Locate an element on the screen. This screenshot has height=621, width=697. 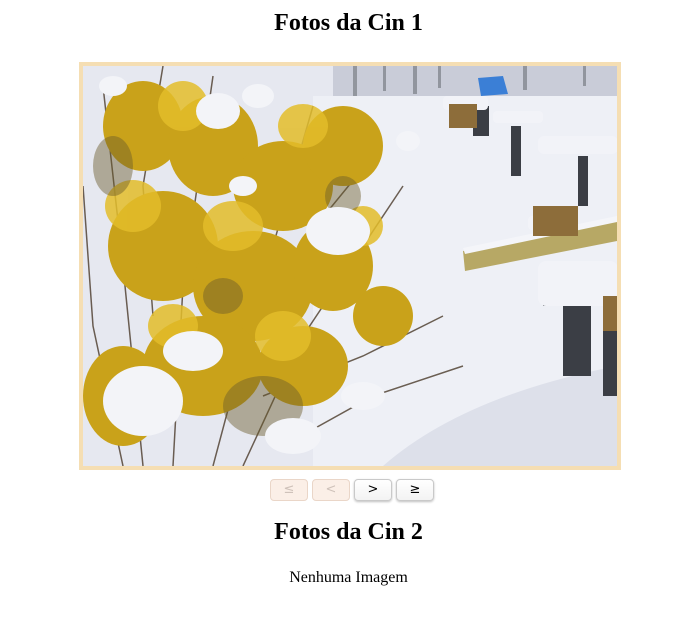
next-page-button: > is located at coordinates (373, 490).